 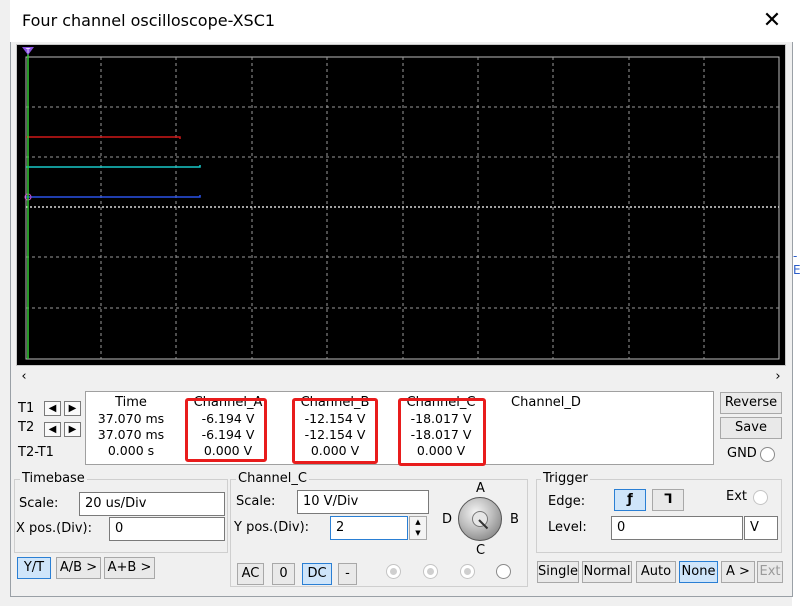 I want to click on channel-d-header: Channel_D, so click(x=546, y=402).